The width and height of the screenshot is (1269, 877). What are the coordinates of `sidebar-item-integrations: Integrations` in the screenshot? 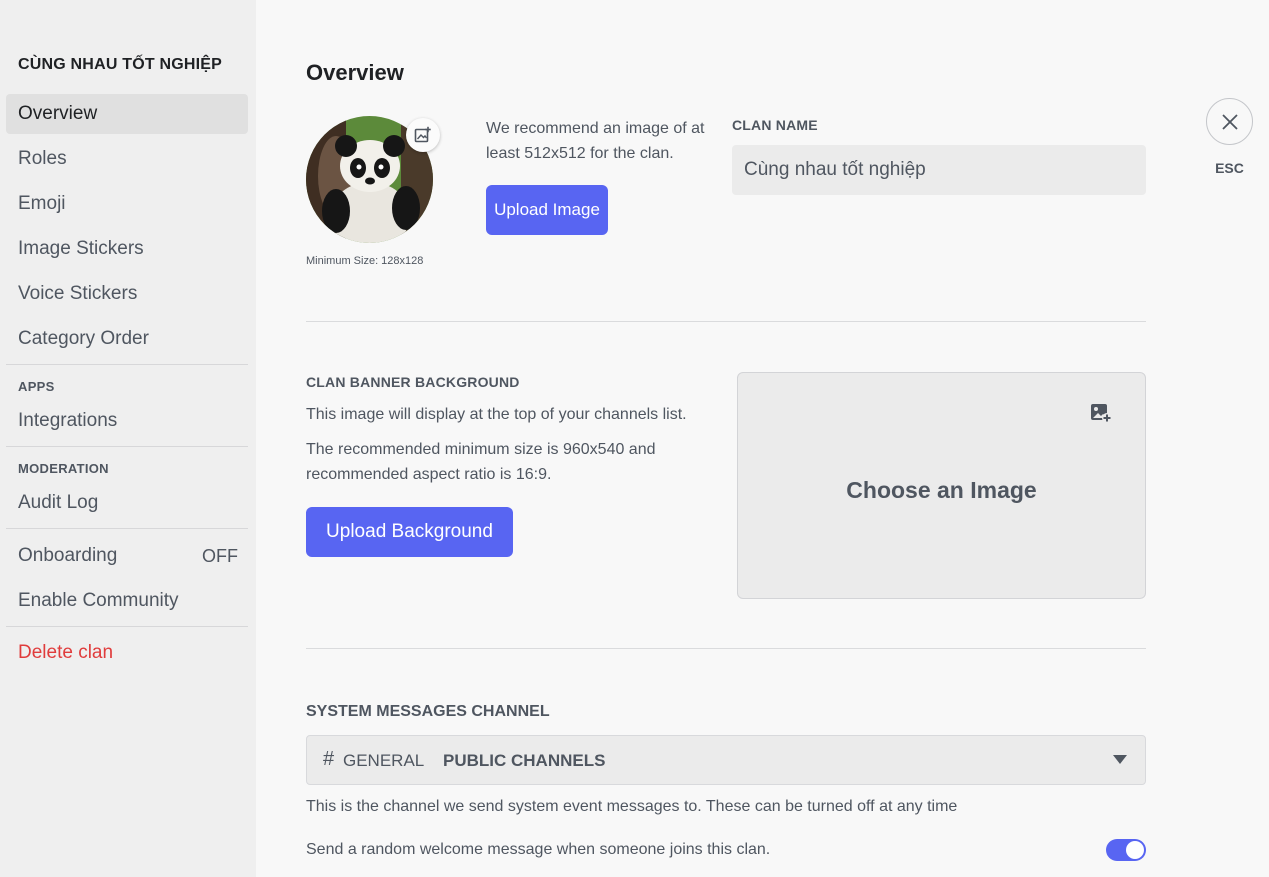 It's located at (127, 421).